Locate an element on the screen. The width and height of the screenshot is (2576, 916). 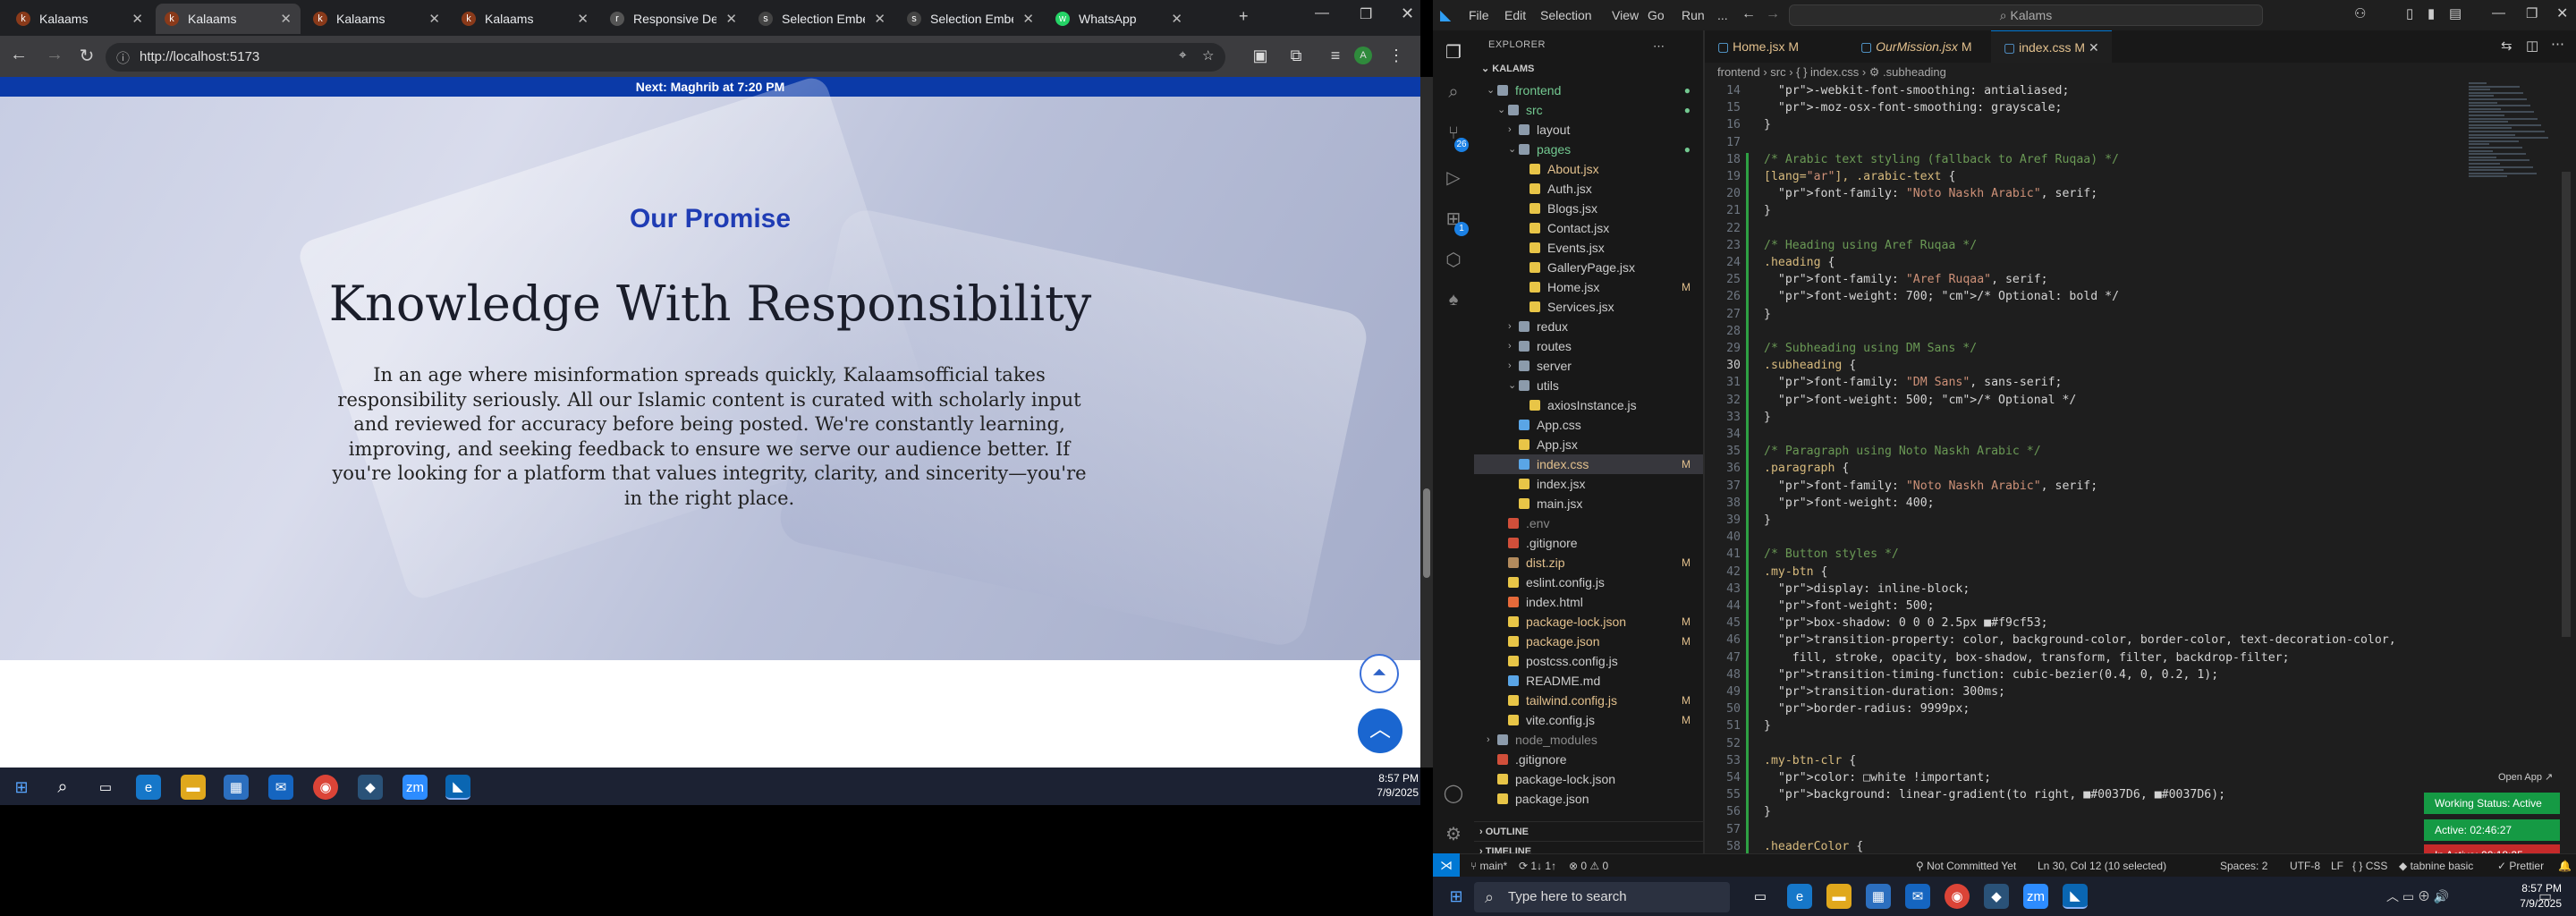
chrome-icon: ◉ is located at coordinates (1957, 896).